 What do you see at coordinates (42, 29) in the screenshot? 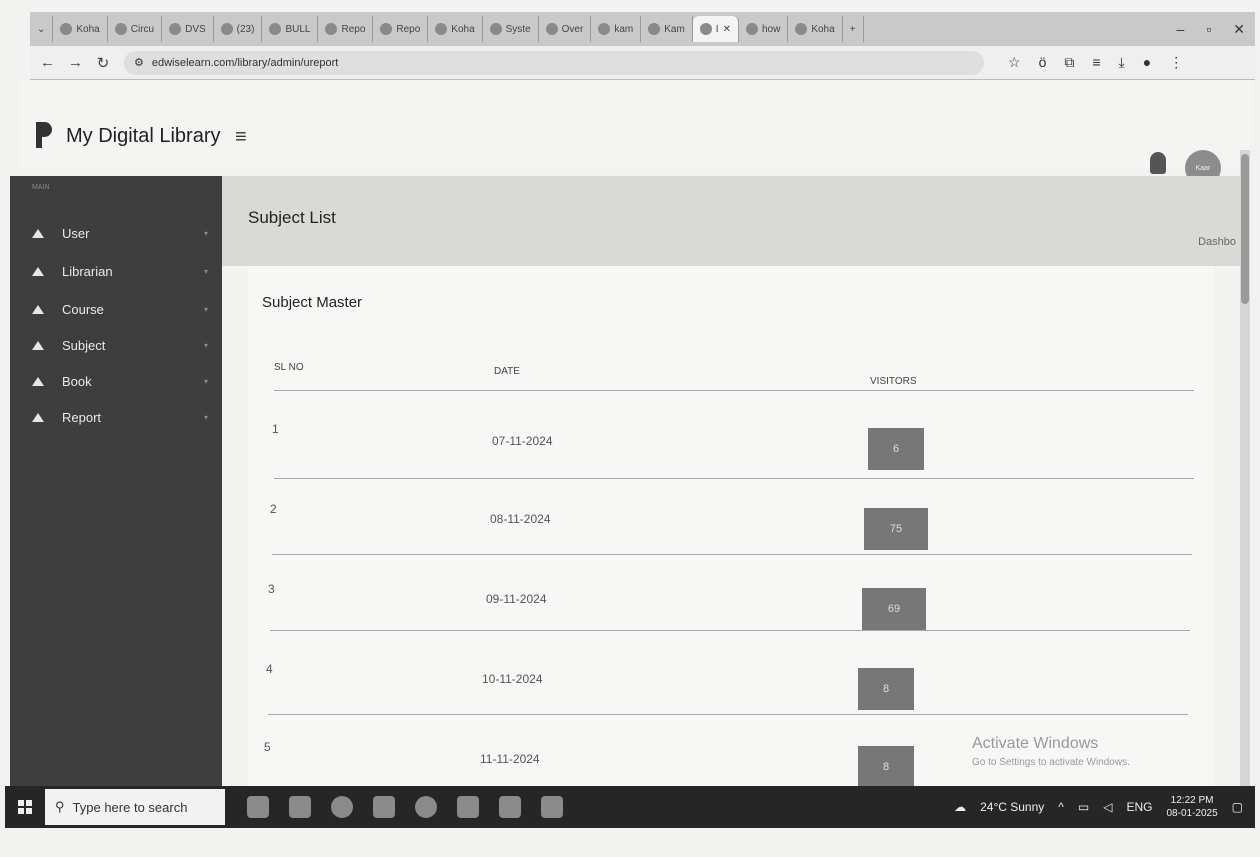
I see `tab-search-button: ⌄` at bounding box center [42, 29].